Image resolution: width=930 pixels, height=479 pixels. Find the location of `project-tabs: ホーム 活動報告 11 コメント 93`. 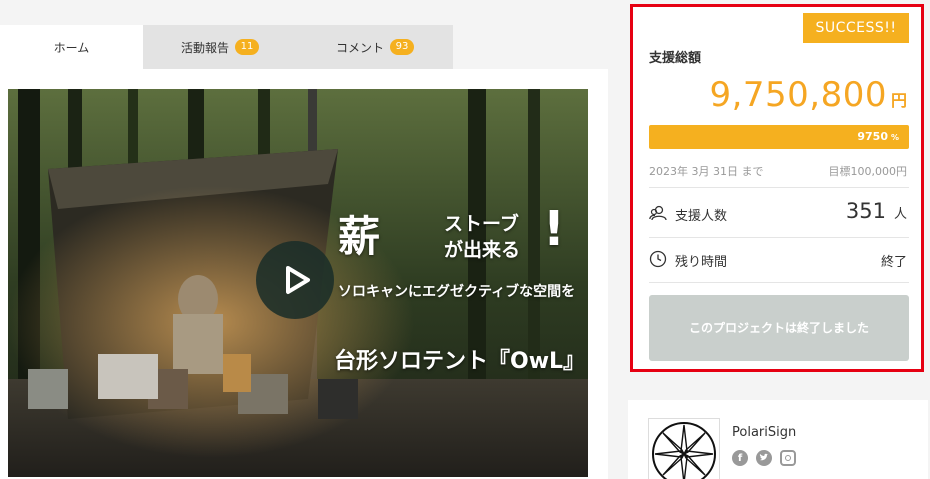

project-tabs: ホーム 活動報告 11 コメント 93 is located at coordinates (226, 47).